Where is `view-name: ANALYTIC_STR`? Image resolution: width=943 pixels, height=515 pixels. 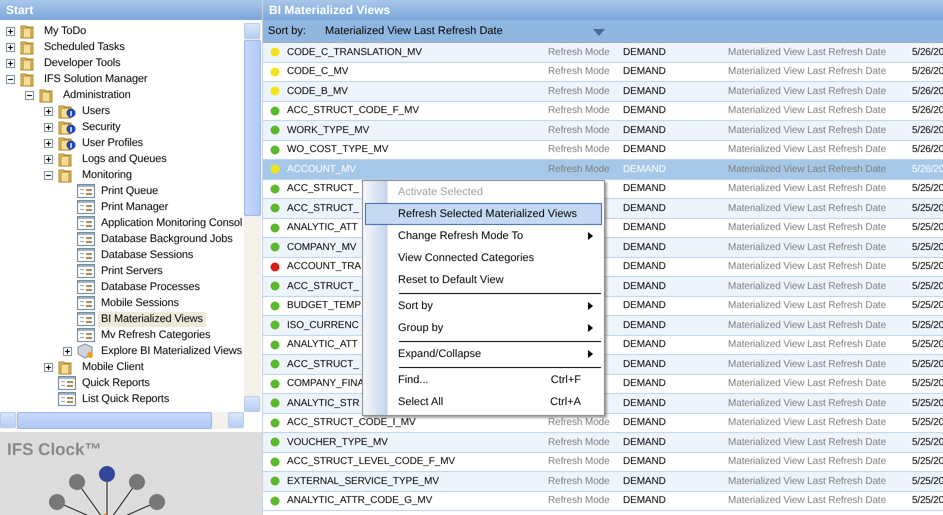
view-name: ANALYTIC_STR is located at coordinates (323, 403).